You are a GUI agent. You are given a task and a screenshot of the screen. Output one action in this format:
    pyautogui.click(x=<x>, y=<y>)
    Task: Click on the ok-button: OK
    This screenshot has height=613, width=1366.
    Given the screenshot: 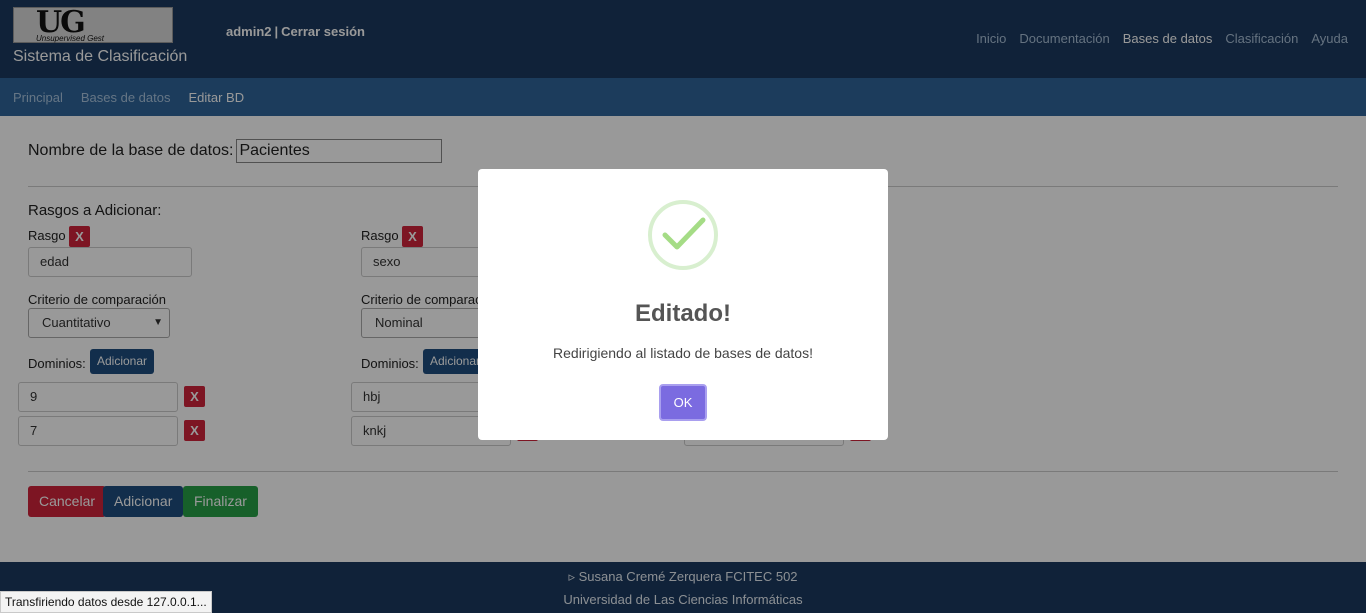 What is the action you would take?
    pyautogui.click(x=683, y=402)
    